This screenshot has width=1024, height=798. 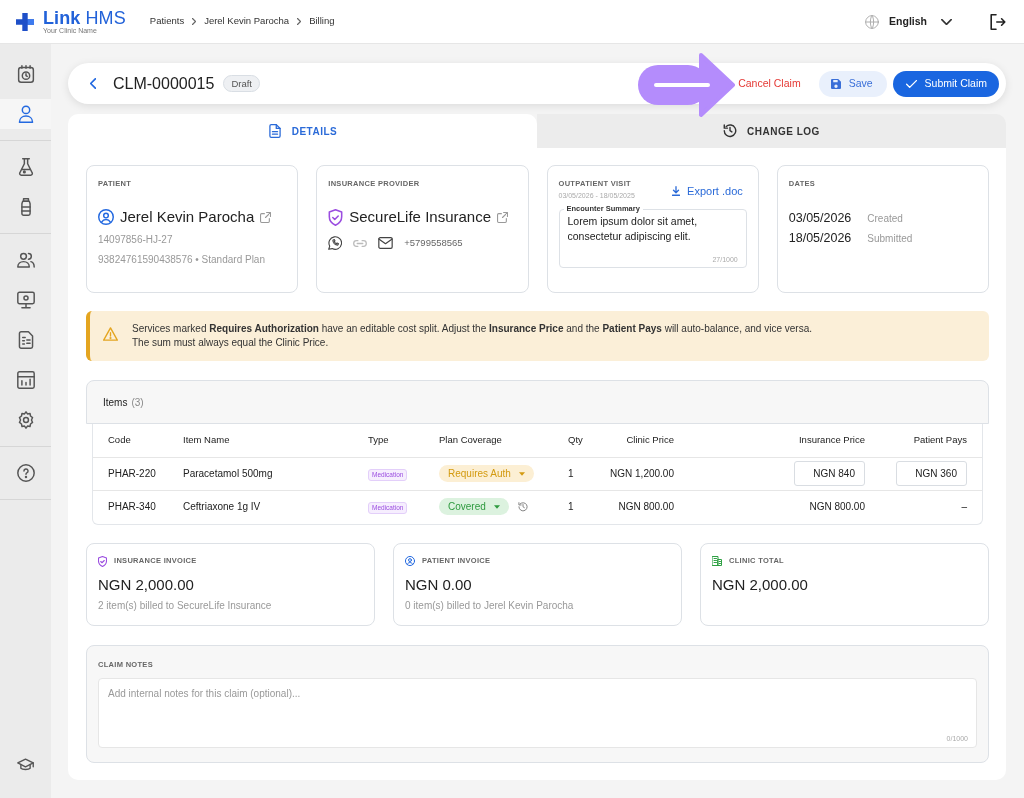 What do you see at coordinates (241, 83) in the screenshot?
I see `status-badge: Draft` at bounding box center [241, 83].